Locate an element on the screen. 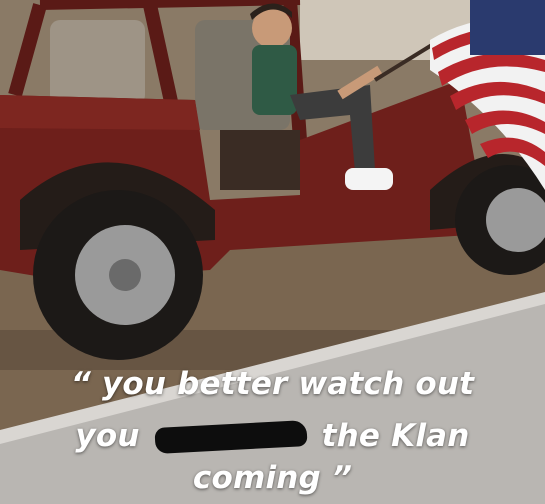 This screenshot has width=545, height=504. caption-line-1: “ you better watch out is located at coordinates (272, 384).